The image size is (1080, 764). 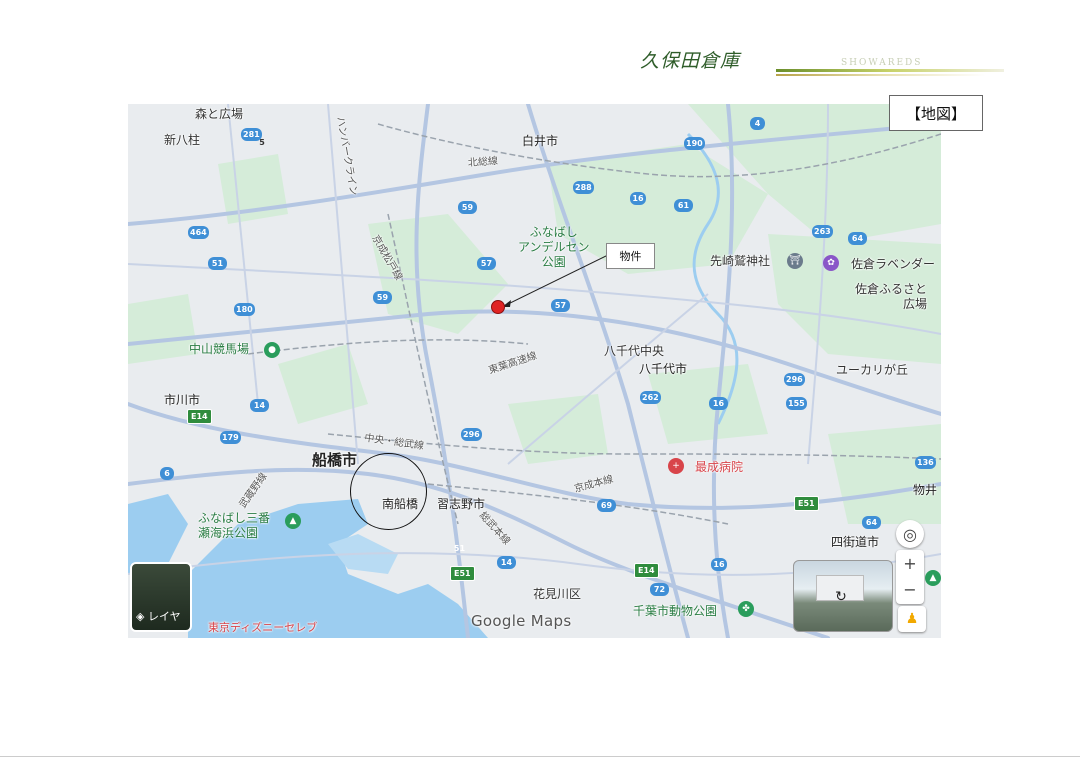 What do you see at coordinates (891, 296) in the screenshot?
I see `label-sakura-furusato: 佐倉ふるさと 広場` at bounding box center [891, 296].